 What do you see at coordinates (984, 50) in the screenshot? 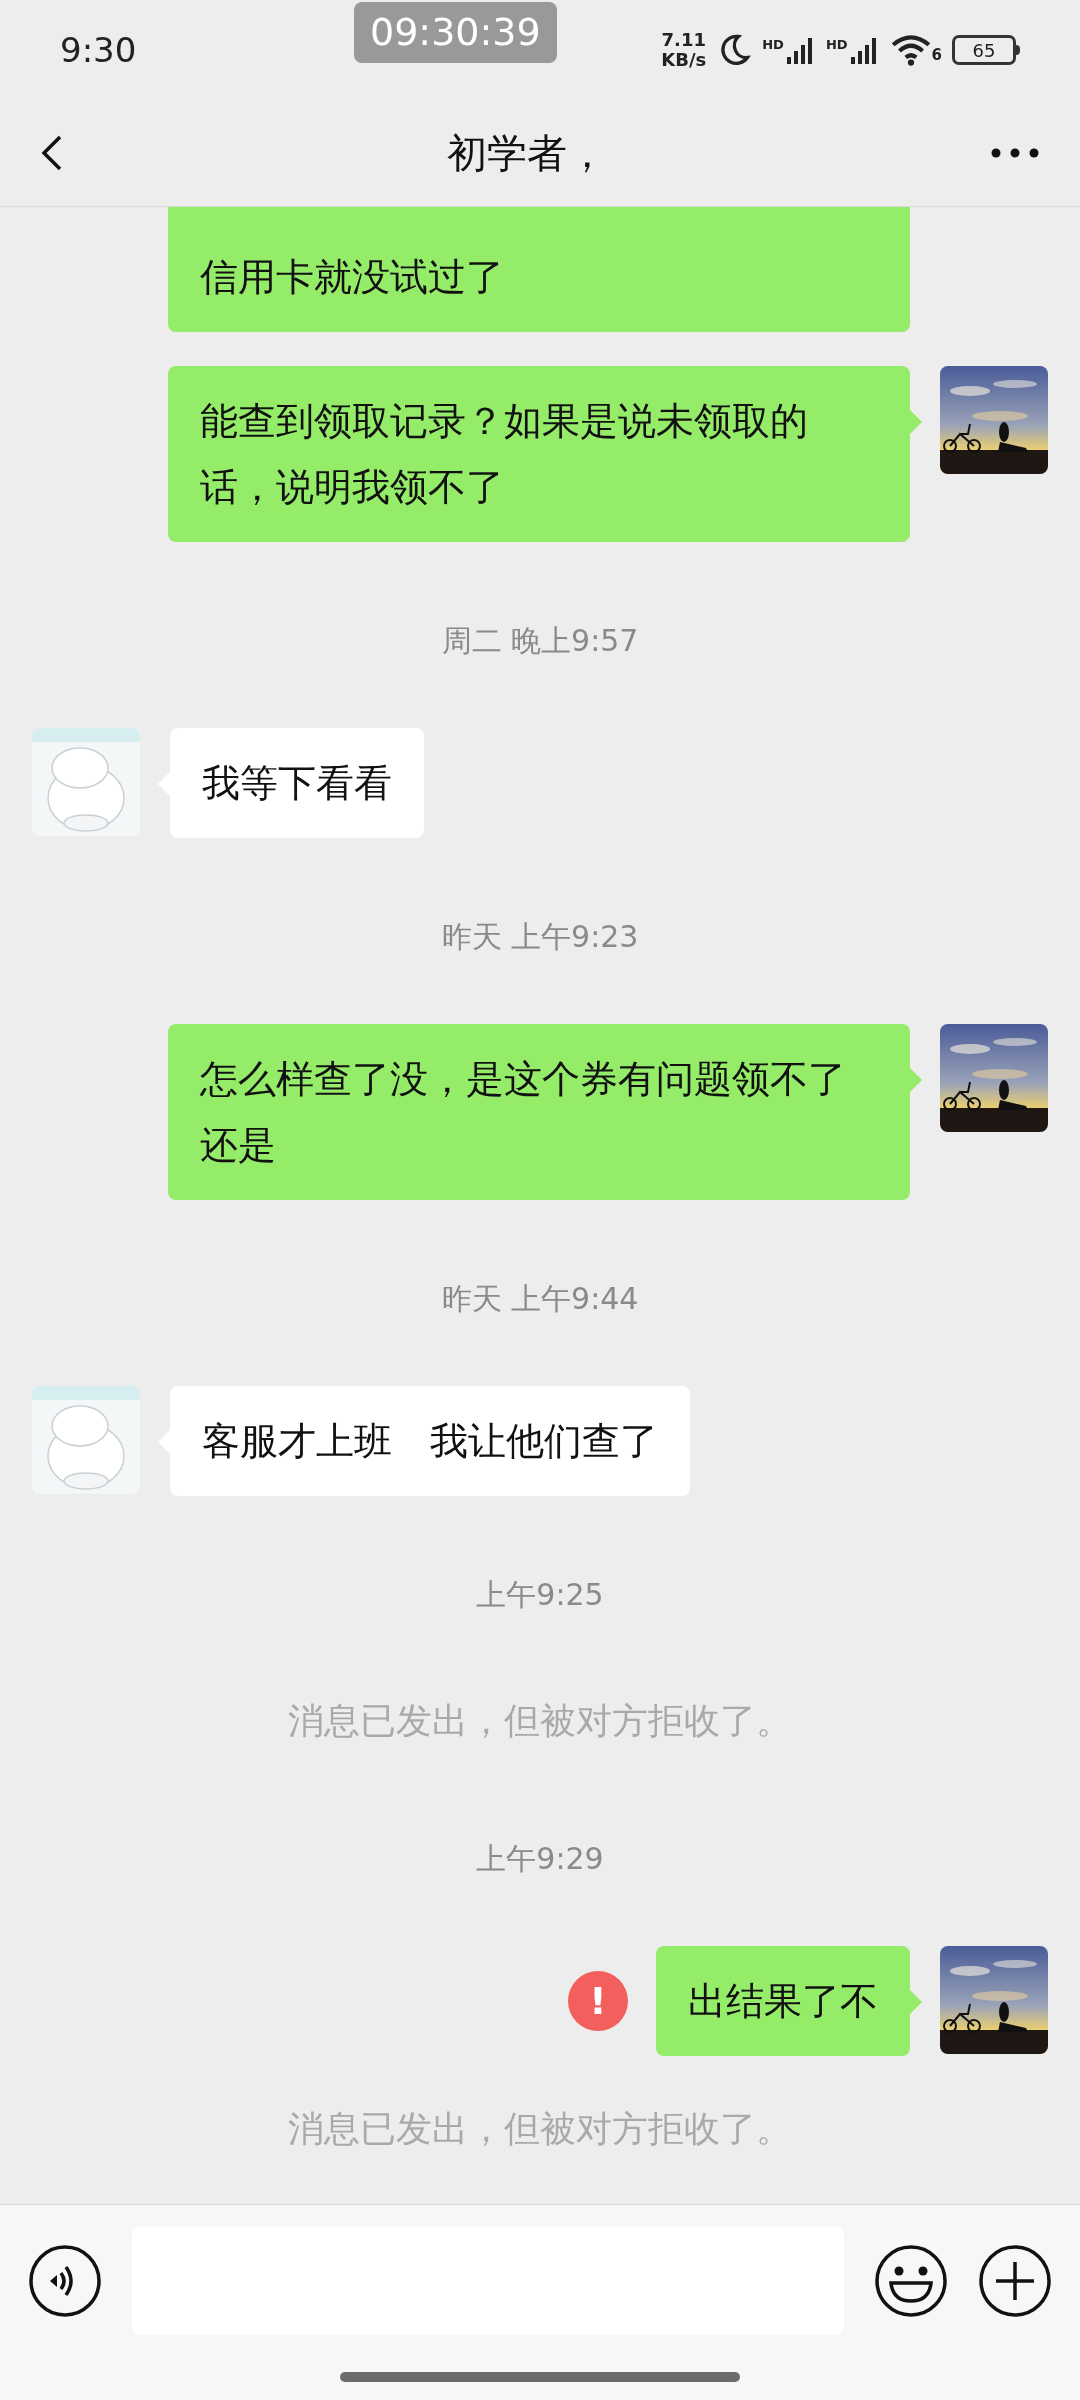
I see `battery-level: 65` at bounding box center [984, 50].